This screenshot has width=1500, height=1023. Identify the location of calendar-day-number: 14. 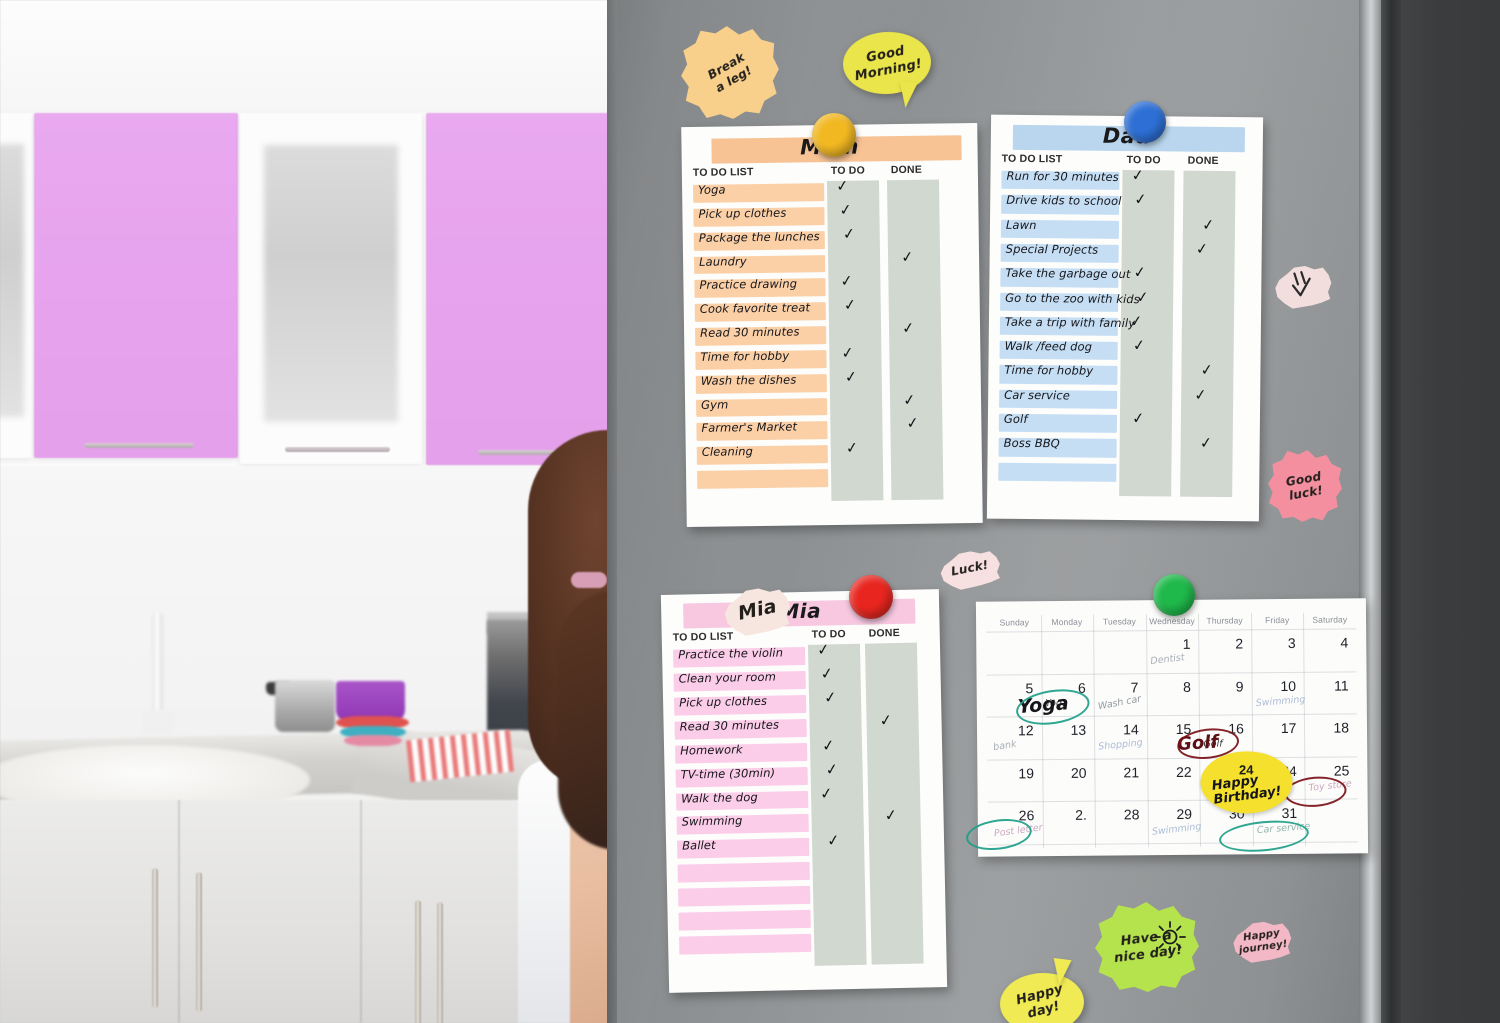
(1116, 729).